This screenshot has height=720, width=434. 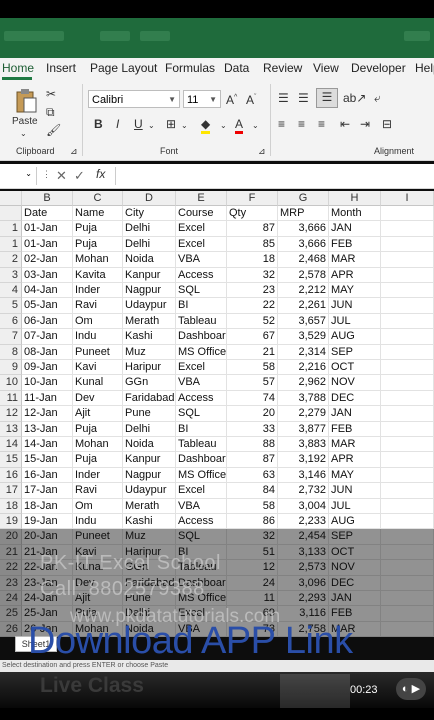 What do you see at coordinates (98, 306) in the screenshot?
I see `table-cell: Ravi` at bounding box center [98, 306].